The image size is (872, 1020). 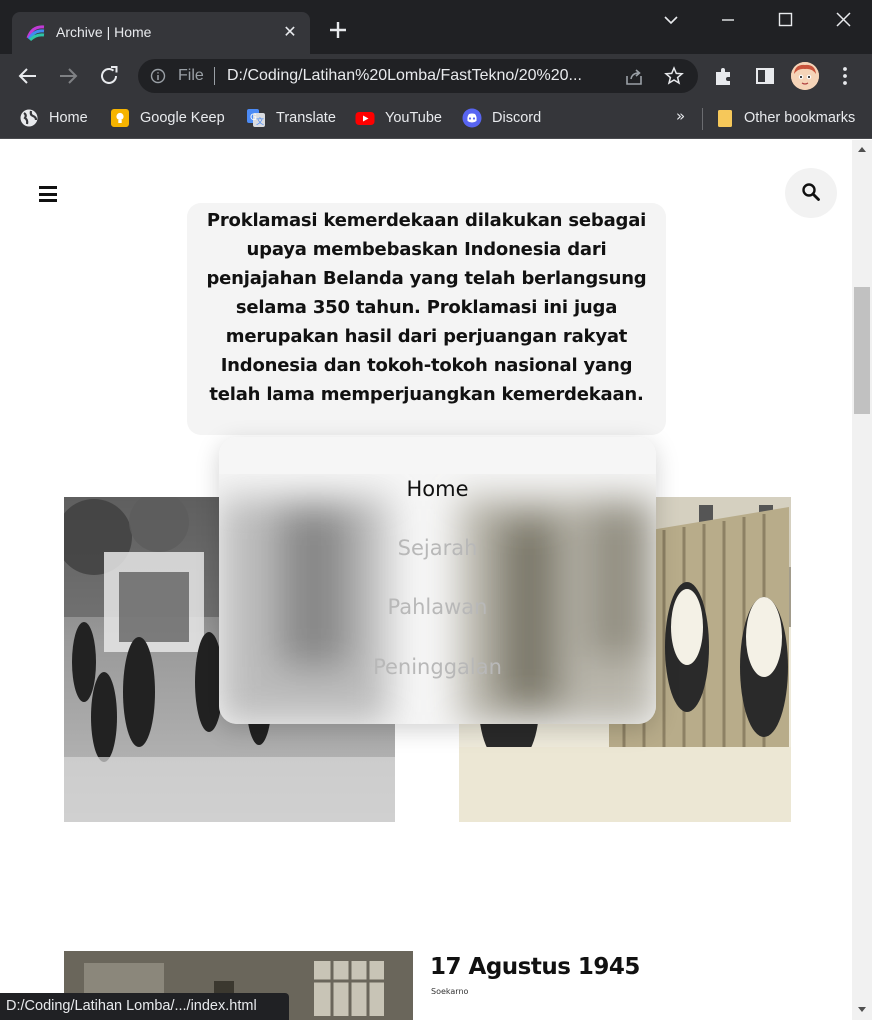 What do you see at coordinates (306, 118) in the screenshot?
I see `bookmark-label: Translate` at bounding box center [306, 118].